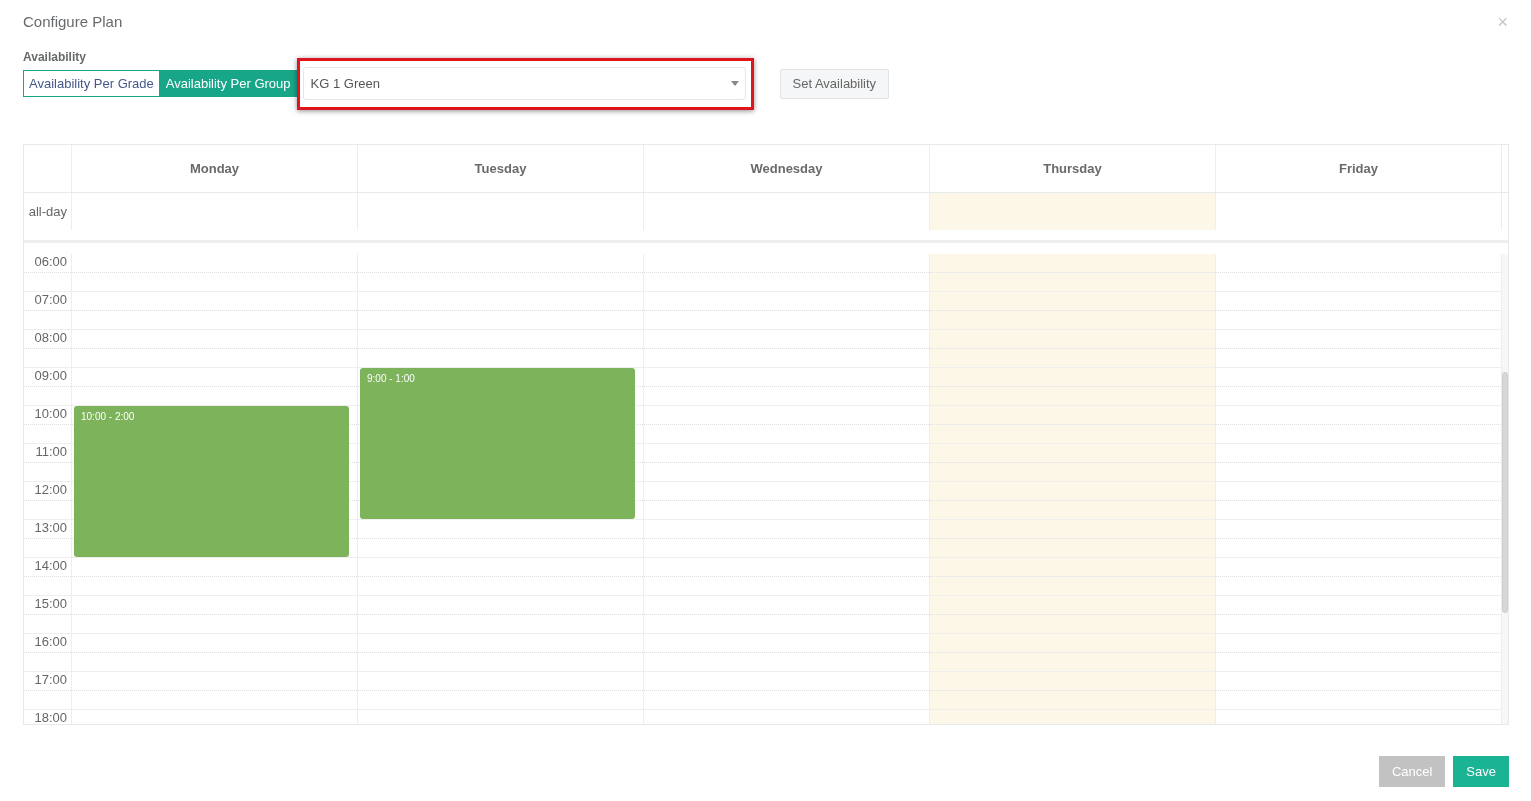  Describe the element at coordinates (50, 375) in the screenshot. I see `time-label: 09:00` at that location.